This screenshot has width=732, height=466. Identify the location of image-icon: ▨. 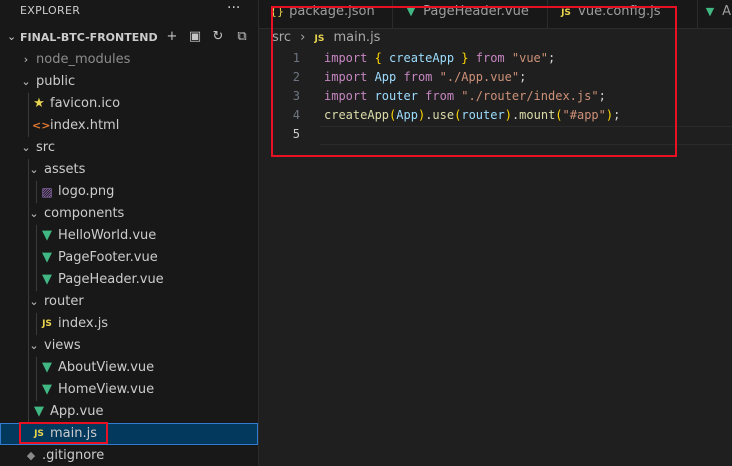
(47, 192).